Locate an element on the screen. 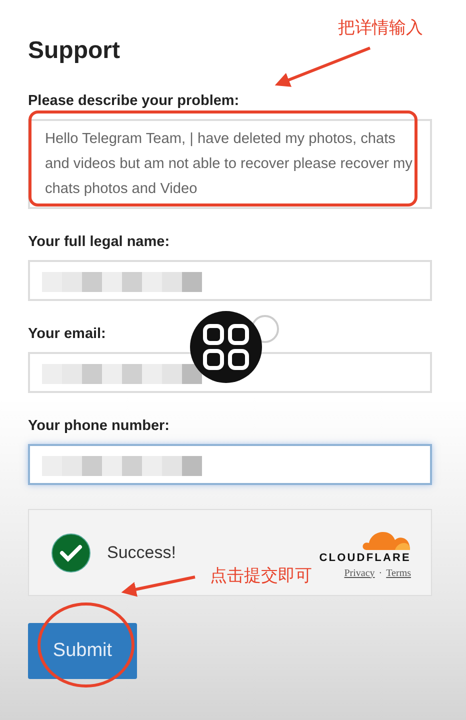 The width and height of the screenshot is (466, 720). field-label: Your email: is located at coordinates (67, 334).